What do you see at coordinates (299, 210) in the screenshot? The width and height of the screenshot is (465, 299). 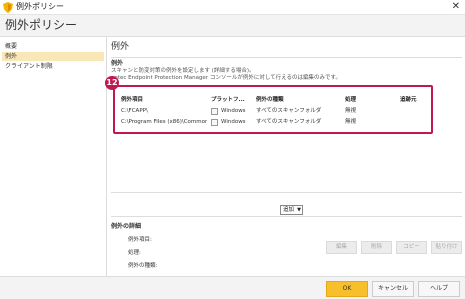 I see `chevron-down-icon: ▼` at bounding box center [299, 210].